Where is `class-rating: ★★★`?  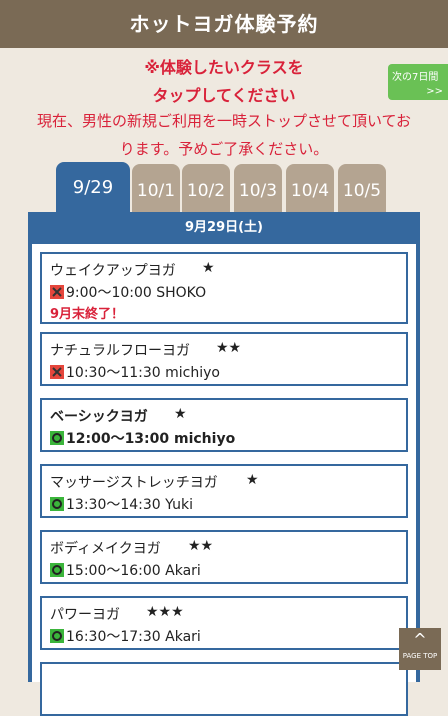
class-rating: ★★★ is located at coordinates (165, 612).